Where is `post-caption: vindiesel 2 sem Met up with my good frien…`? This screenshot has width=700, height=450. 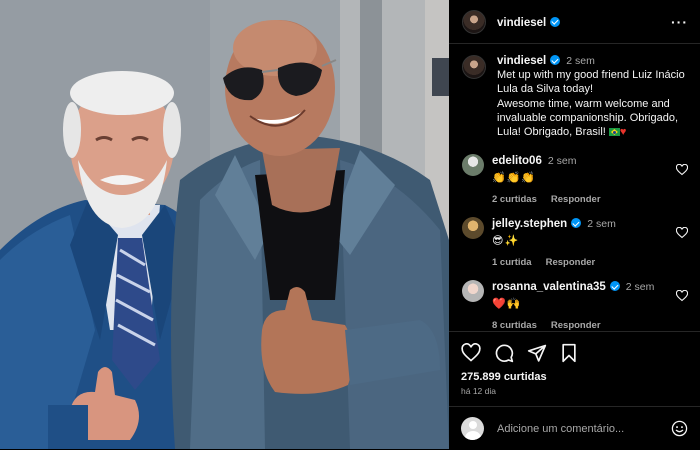 post-caption: vindiesel 2 sem Met up with my good frien… is located at coordinates (574, 91).